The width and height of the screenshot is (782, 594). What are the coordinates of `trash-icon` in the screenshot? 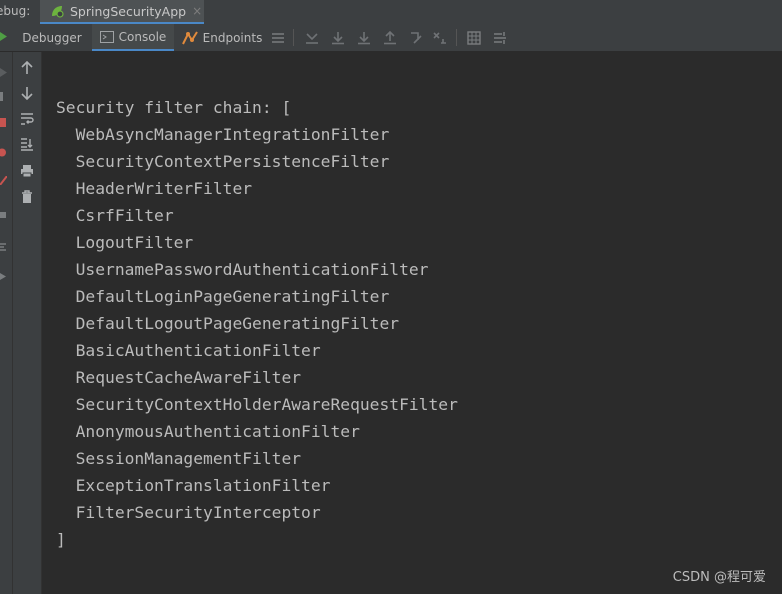 It's located at (27, 197).